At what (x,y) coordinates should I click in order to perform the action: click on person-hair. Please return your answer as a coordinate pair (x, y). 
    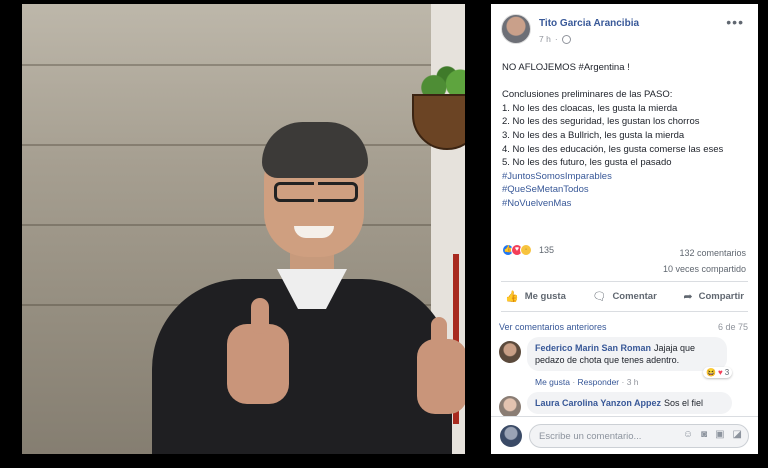
    Looking at the image, I should click on (315, 150).